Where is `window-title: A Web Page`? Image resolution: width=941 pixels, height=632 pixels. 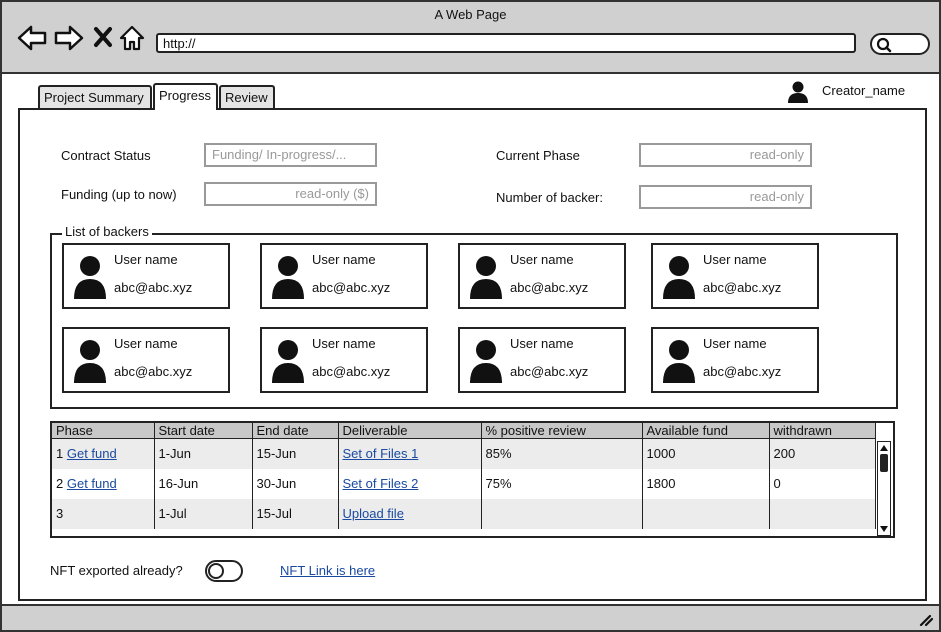 window-title: A Web Page is located at coordinates (470, 14).